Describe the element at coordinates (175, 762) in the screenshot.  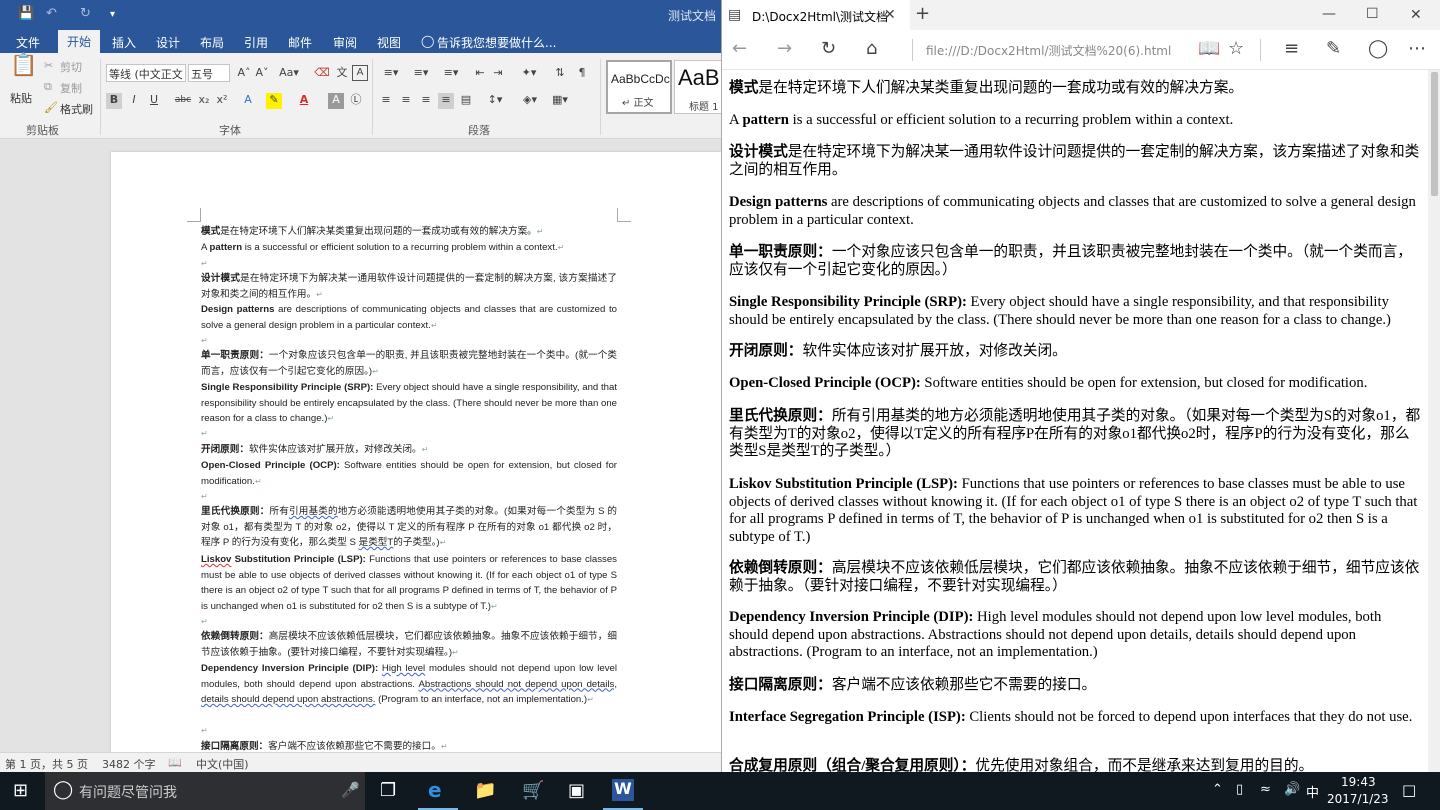
I see `proofing-icon: 📖` at that location.